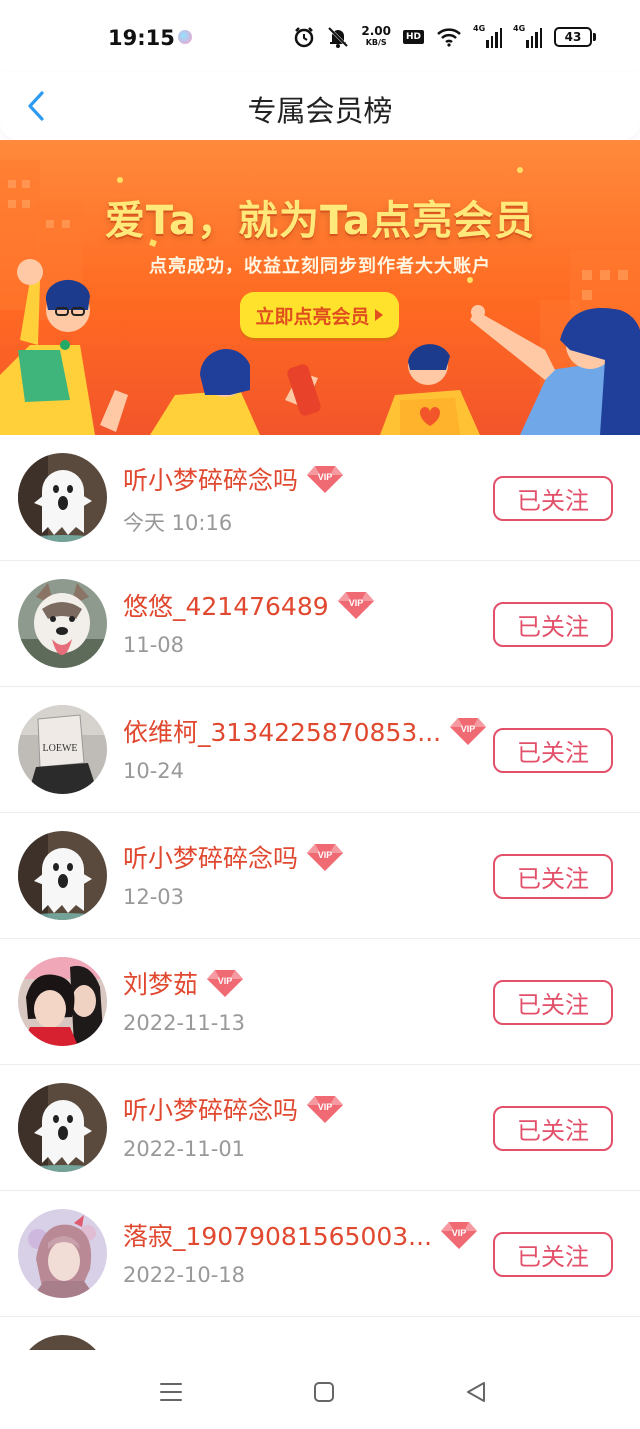 This screenshot has height=1429, width=640. What do you see at coordinates (154, 645) in the screenshot?
I see `member-time: 11-08` at bounding box center [154, 645].